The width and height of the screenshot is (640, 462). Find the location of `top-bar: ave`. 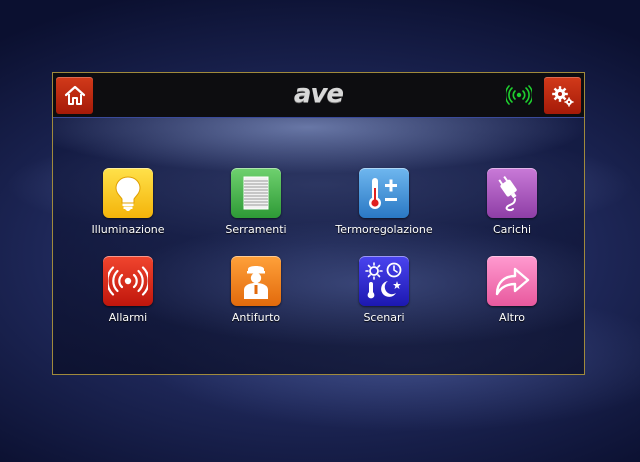

top-bar: ave is located at coordinates (318, 95).